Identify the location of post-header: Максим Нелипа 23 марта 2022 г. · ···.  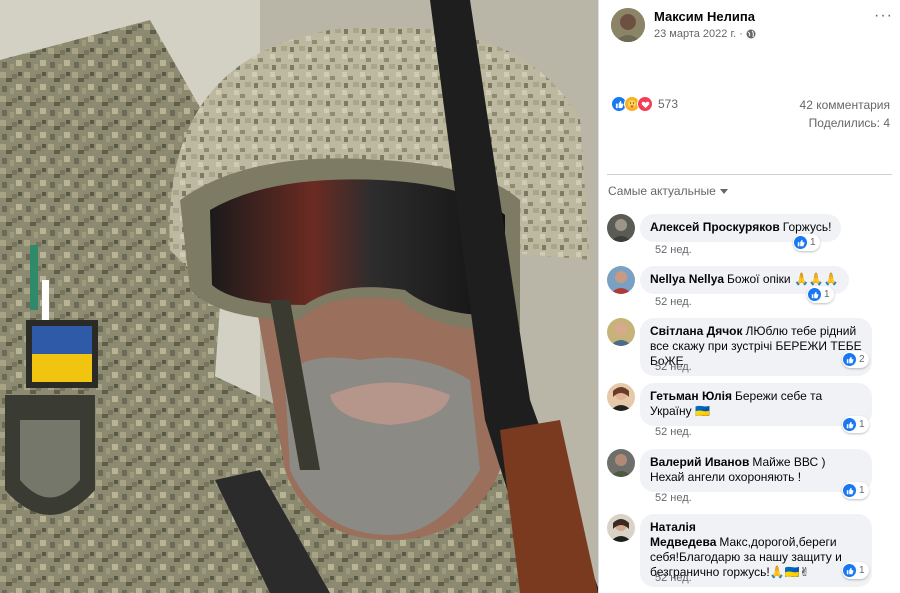
(752, 25).